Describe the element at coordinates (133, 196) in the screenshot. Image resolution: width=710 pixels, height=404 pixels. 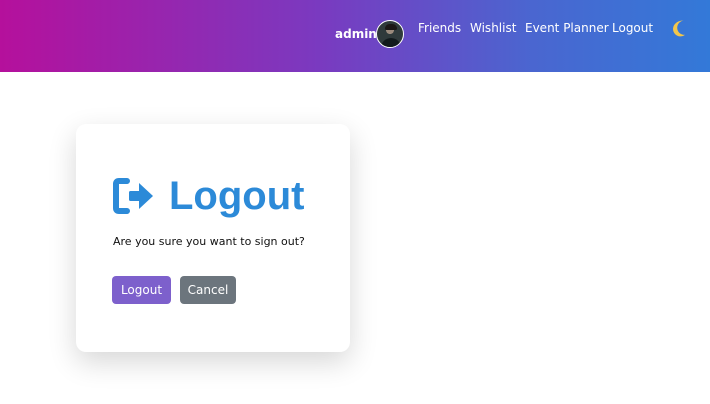
I see `sign-out-icon` at that location.